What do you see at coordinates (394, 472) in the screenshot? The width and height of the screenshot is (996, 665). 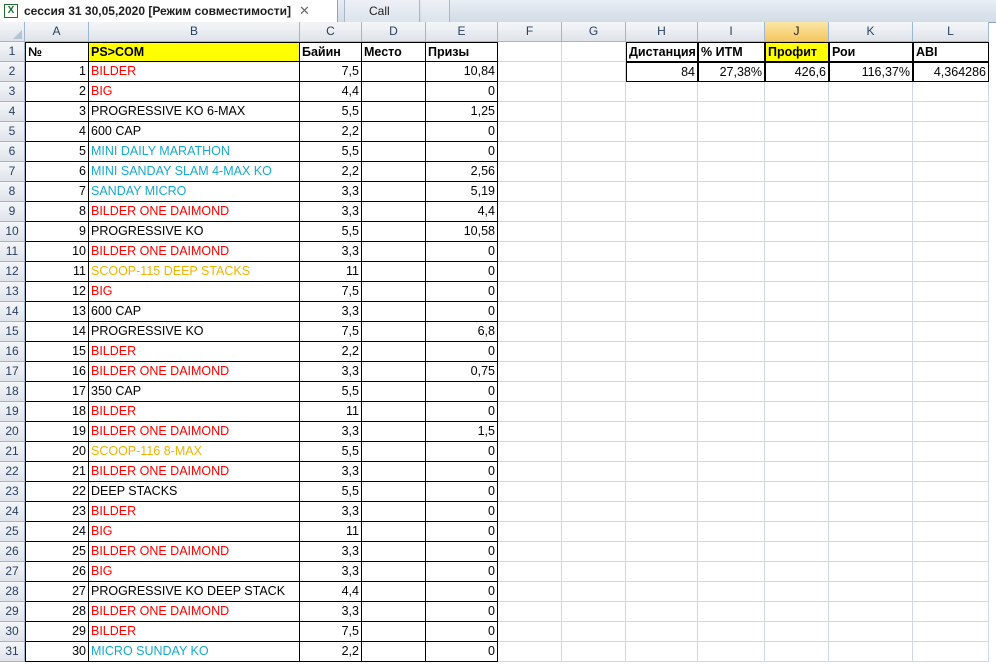 I see `cell-d22` at bounding box center [394, 472].